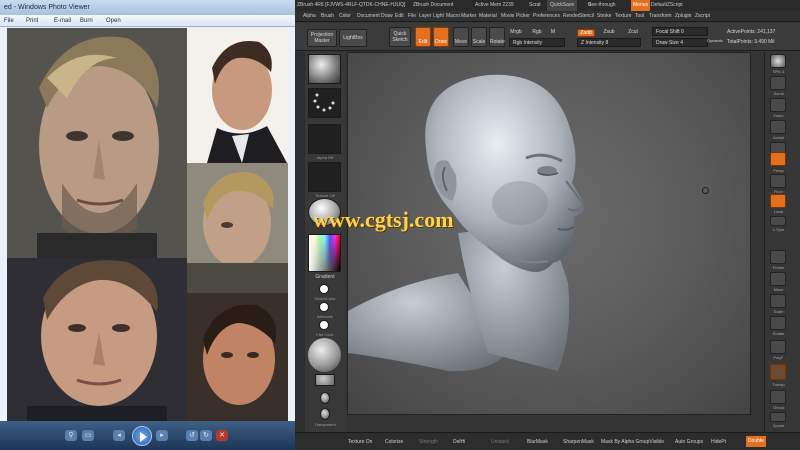 The width and height of the screenshot is (800, 450). What do you see at coordinates (469, 16) in the screenshot?
I see `menu-marker: Marker` at bounding box center [469, 16].